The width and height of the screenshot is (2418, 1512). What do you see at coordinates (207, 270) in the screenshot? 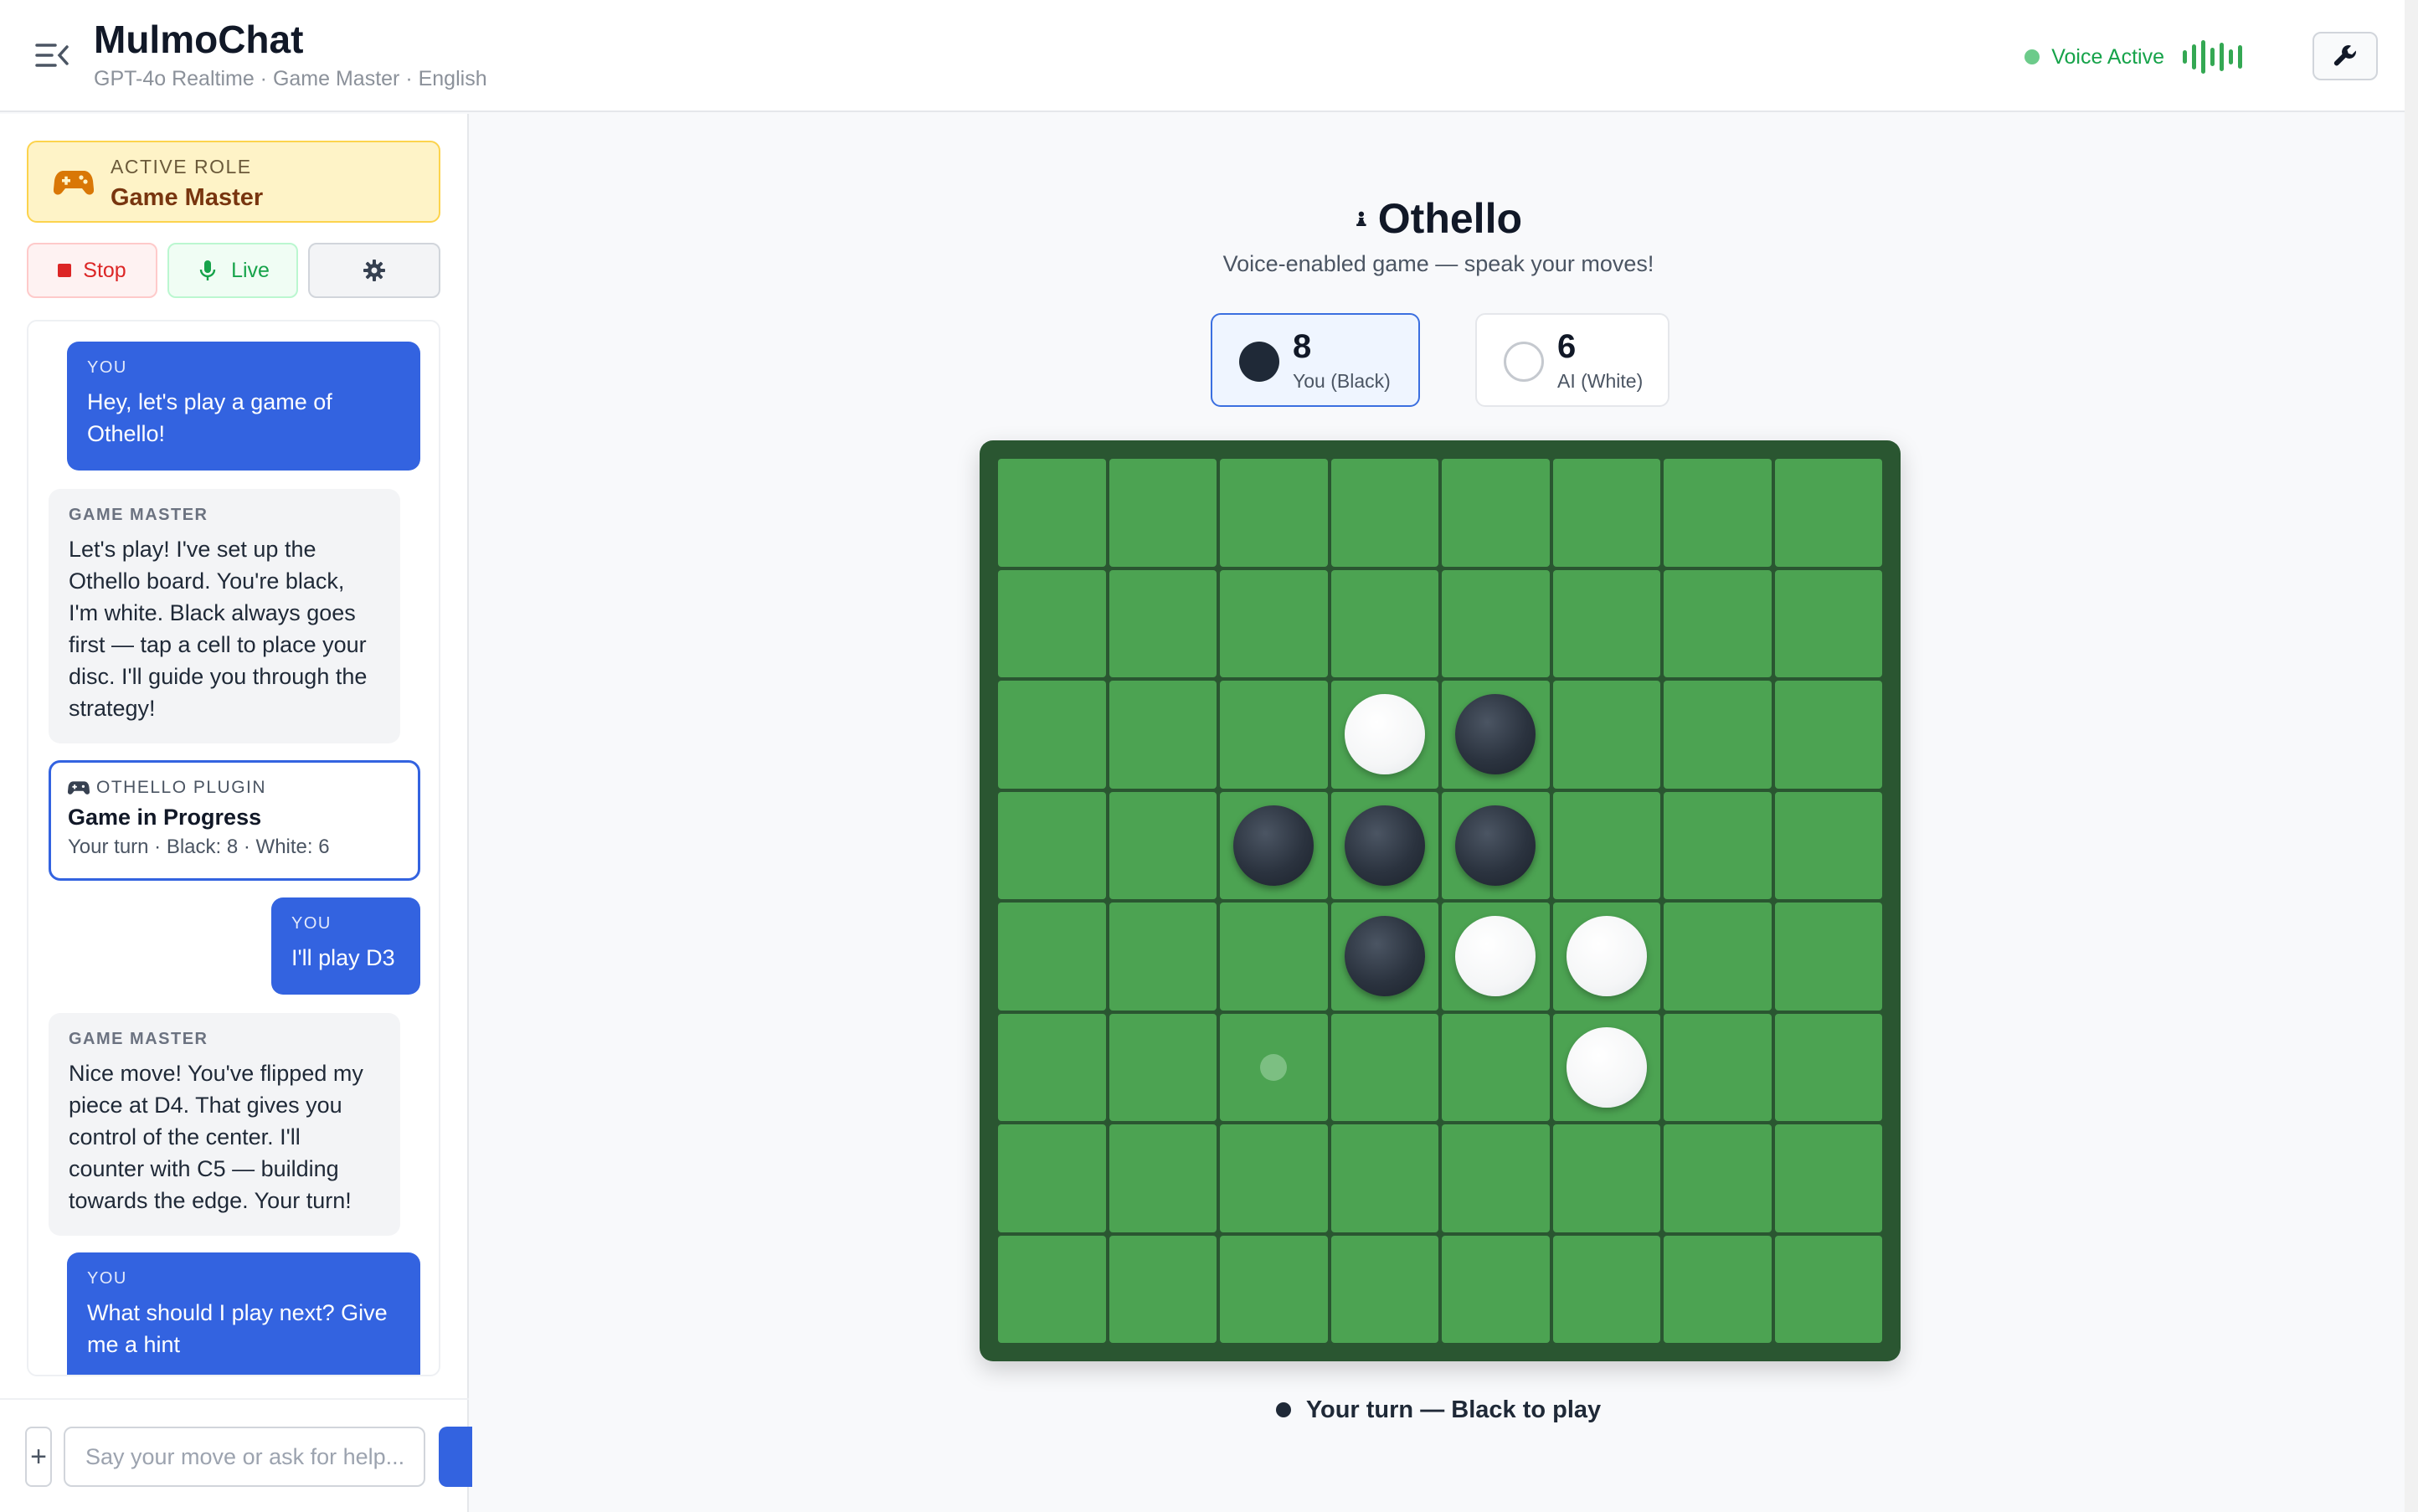
I see `microphone-icon` at bounding box center [207, 270].